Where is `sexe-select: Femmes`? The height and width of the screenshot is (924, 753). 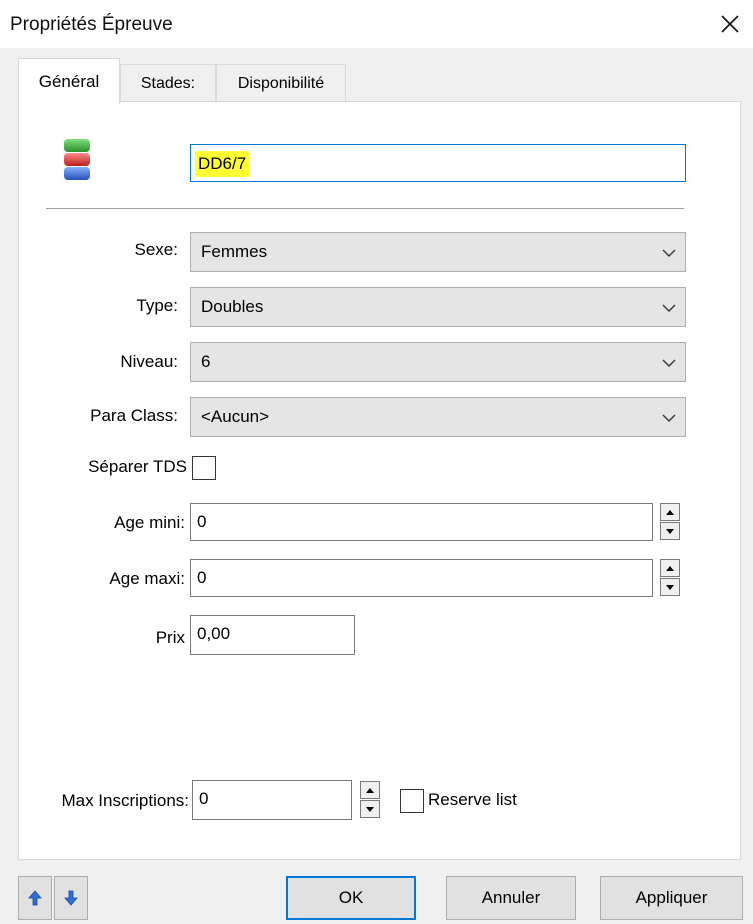
sexe-select: Femmes is located at coordinates (438, 252).